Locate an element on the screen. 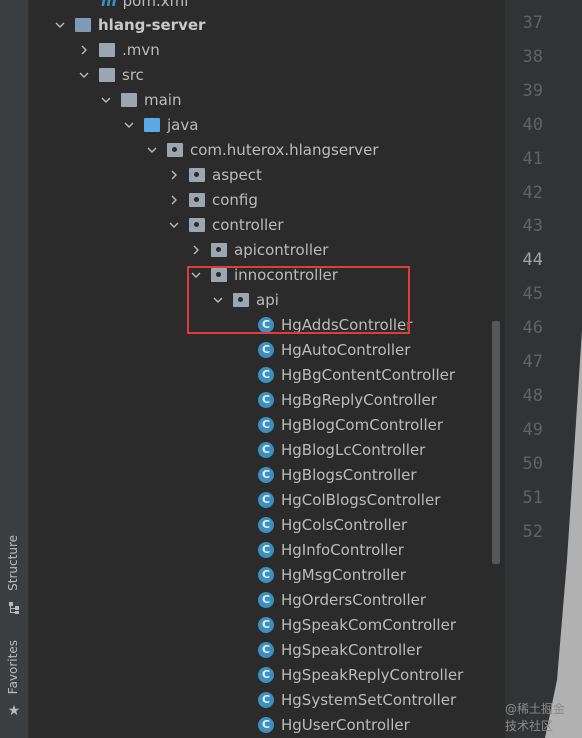  tree-item-class: C HgSystemSetController is located at coordinates (357, 699).